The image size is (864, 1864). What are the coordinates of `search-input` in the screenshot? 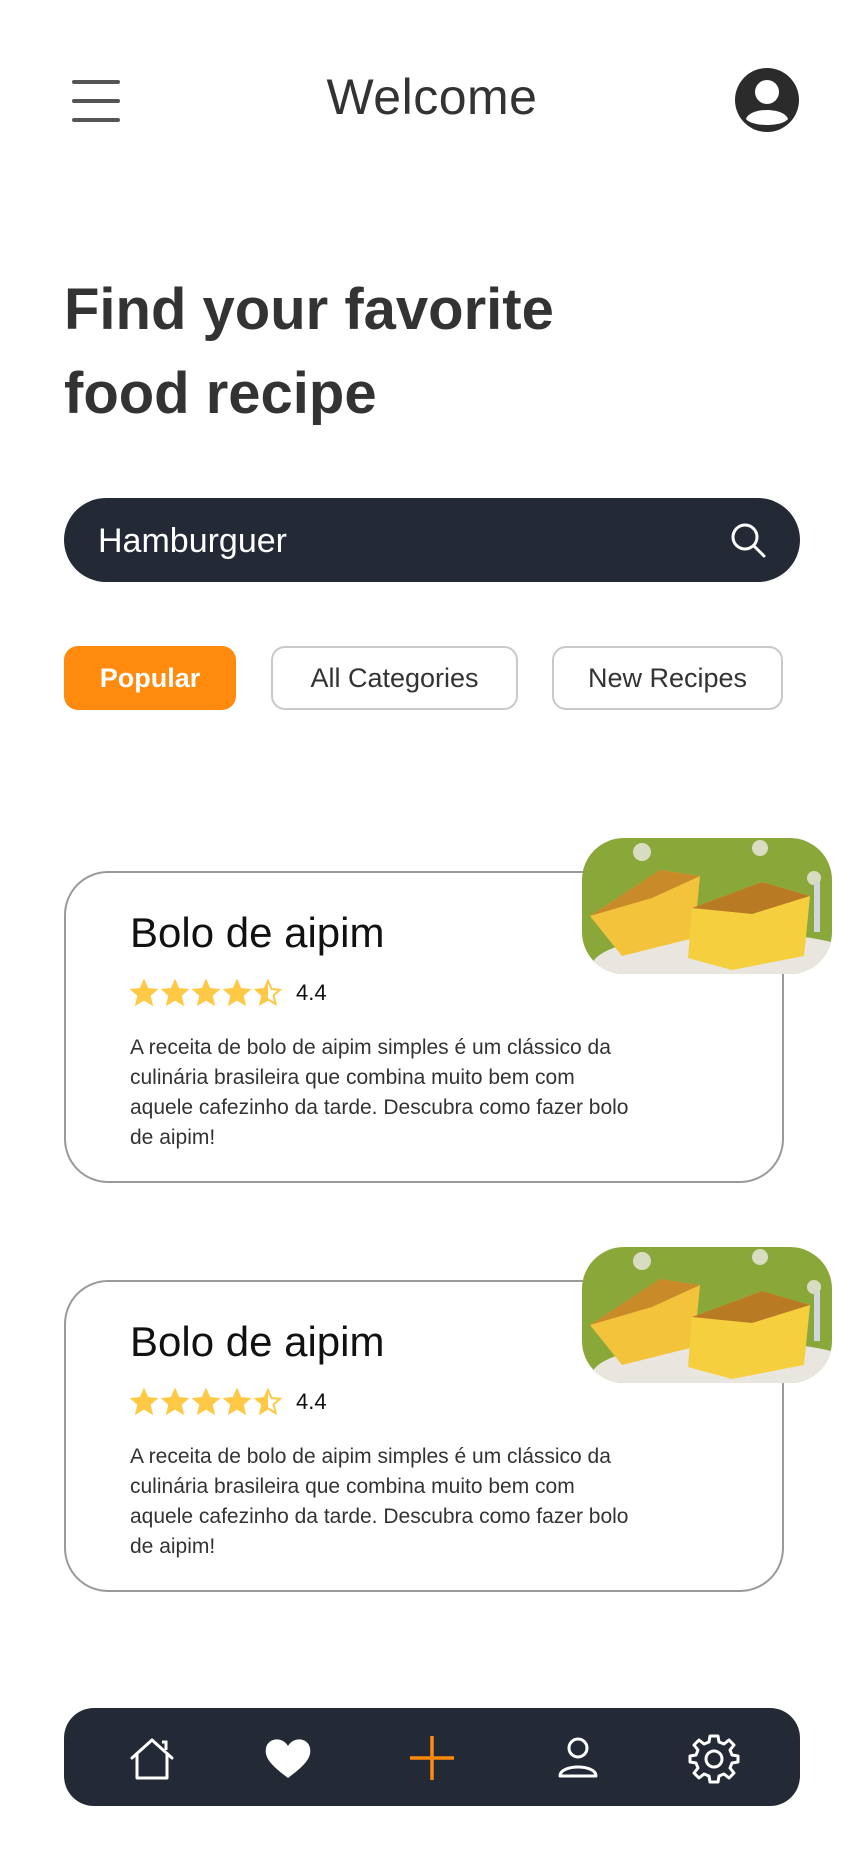 It's located at (398, 541).